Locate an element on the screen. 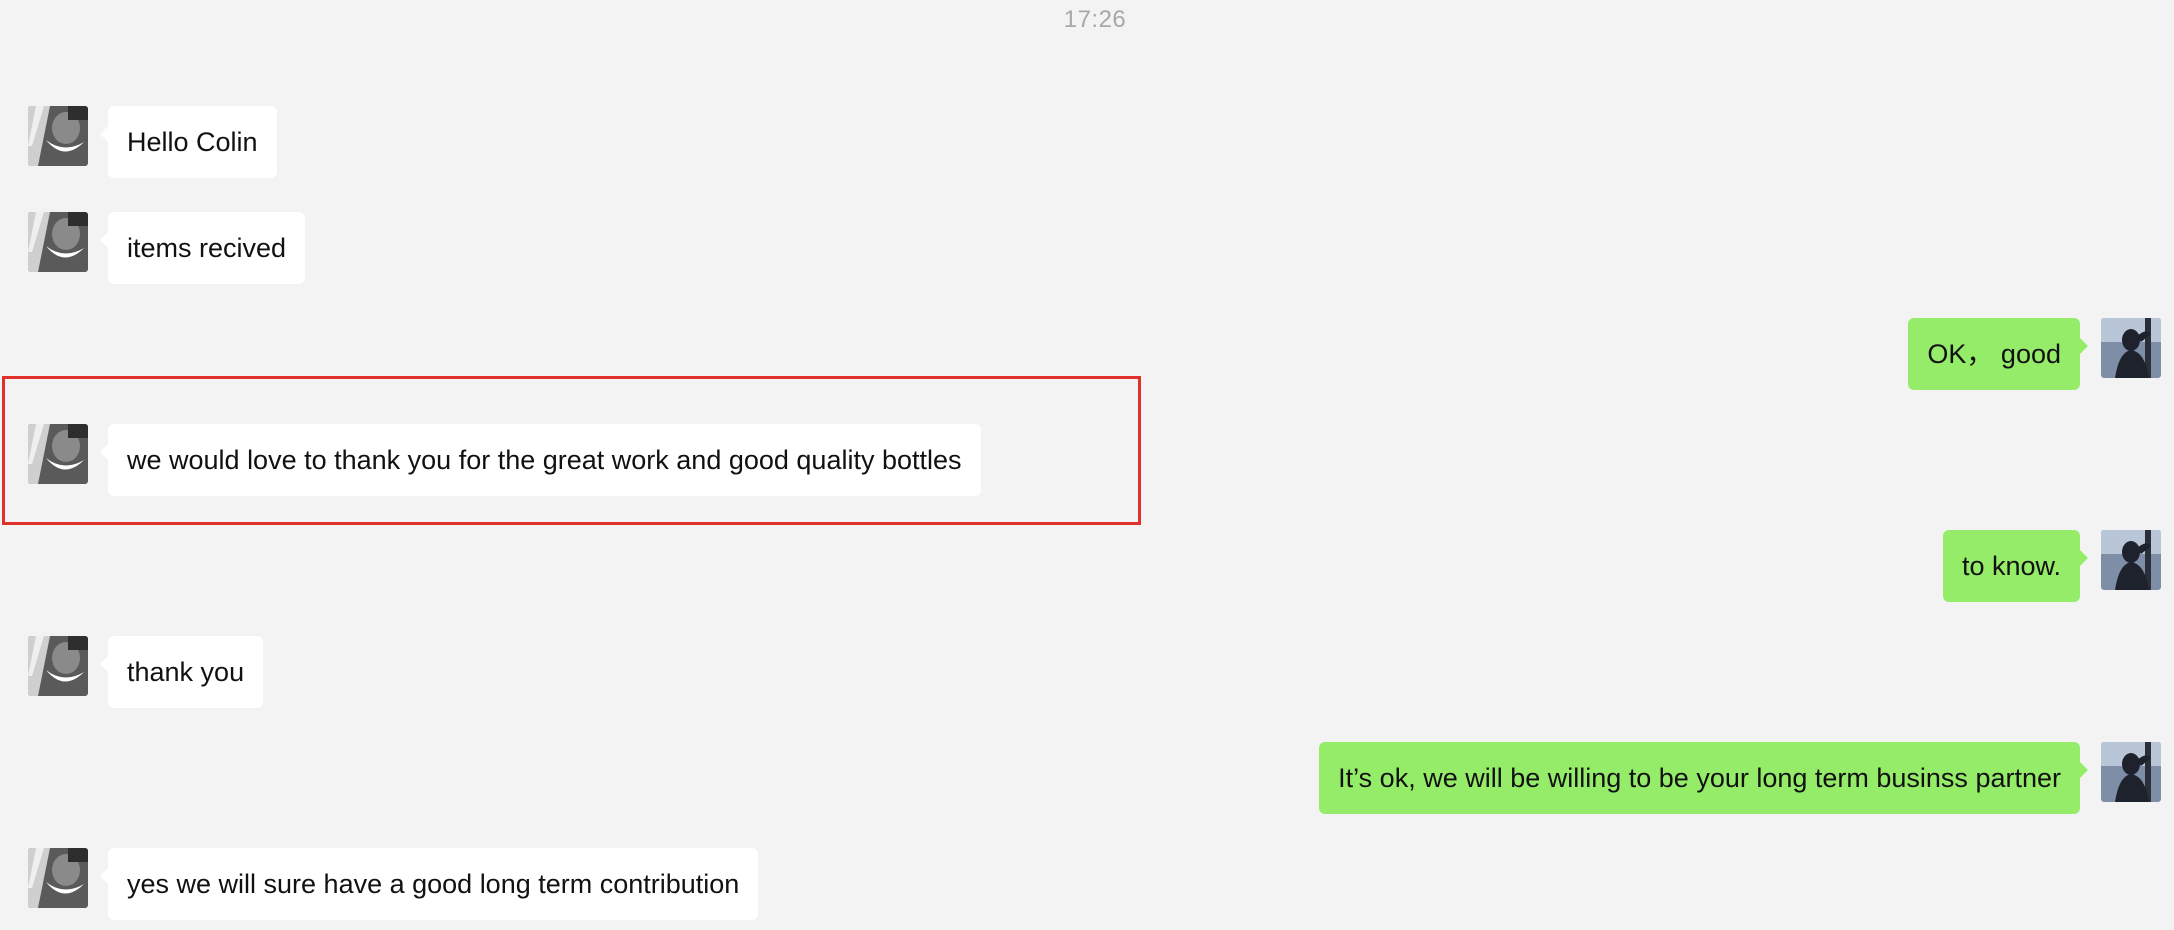 The height and width of the screenshot is (930, 2174). highlight-box is located at coordinates (571, 450).